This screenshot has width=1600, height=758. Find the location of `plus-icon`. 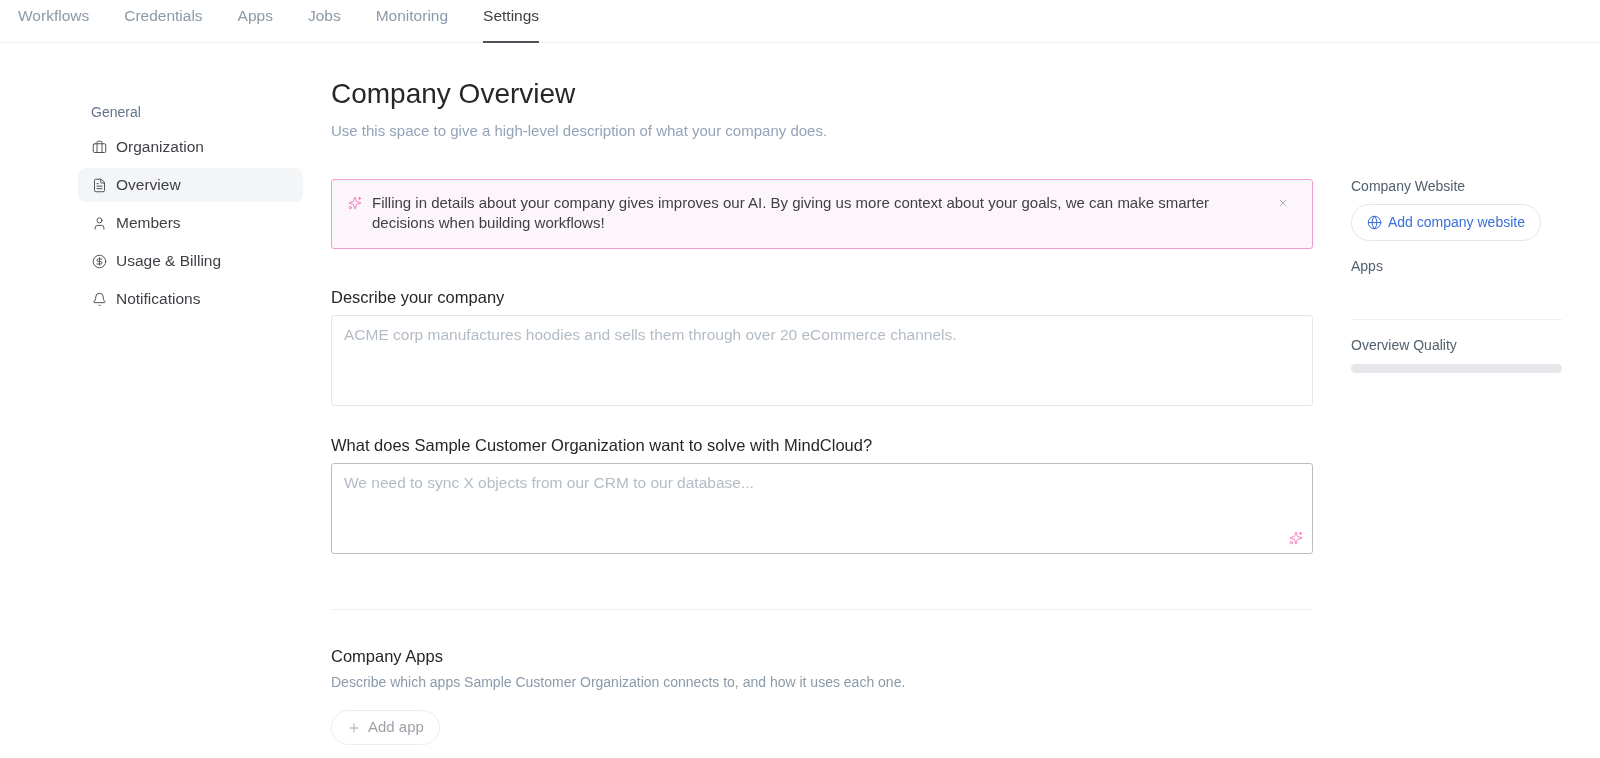

plus-icon is located at coordinates (354, 727).